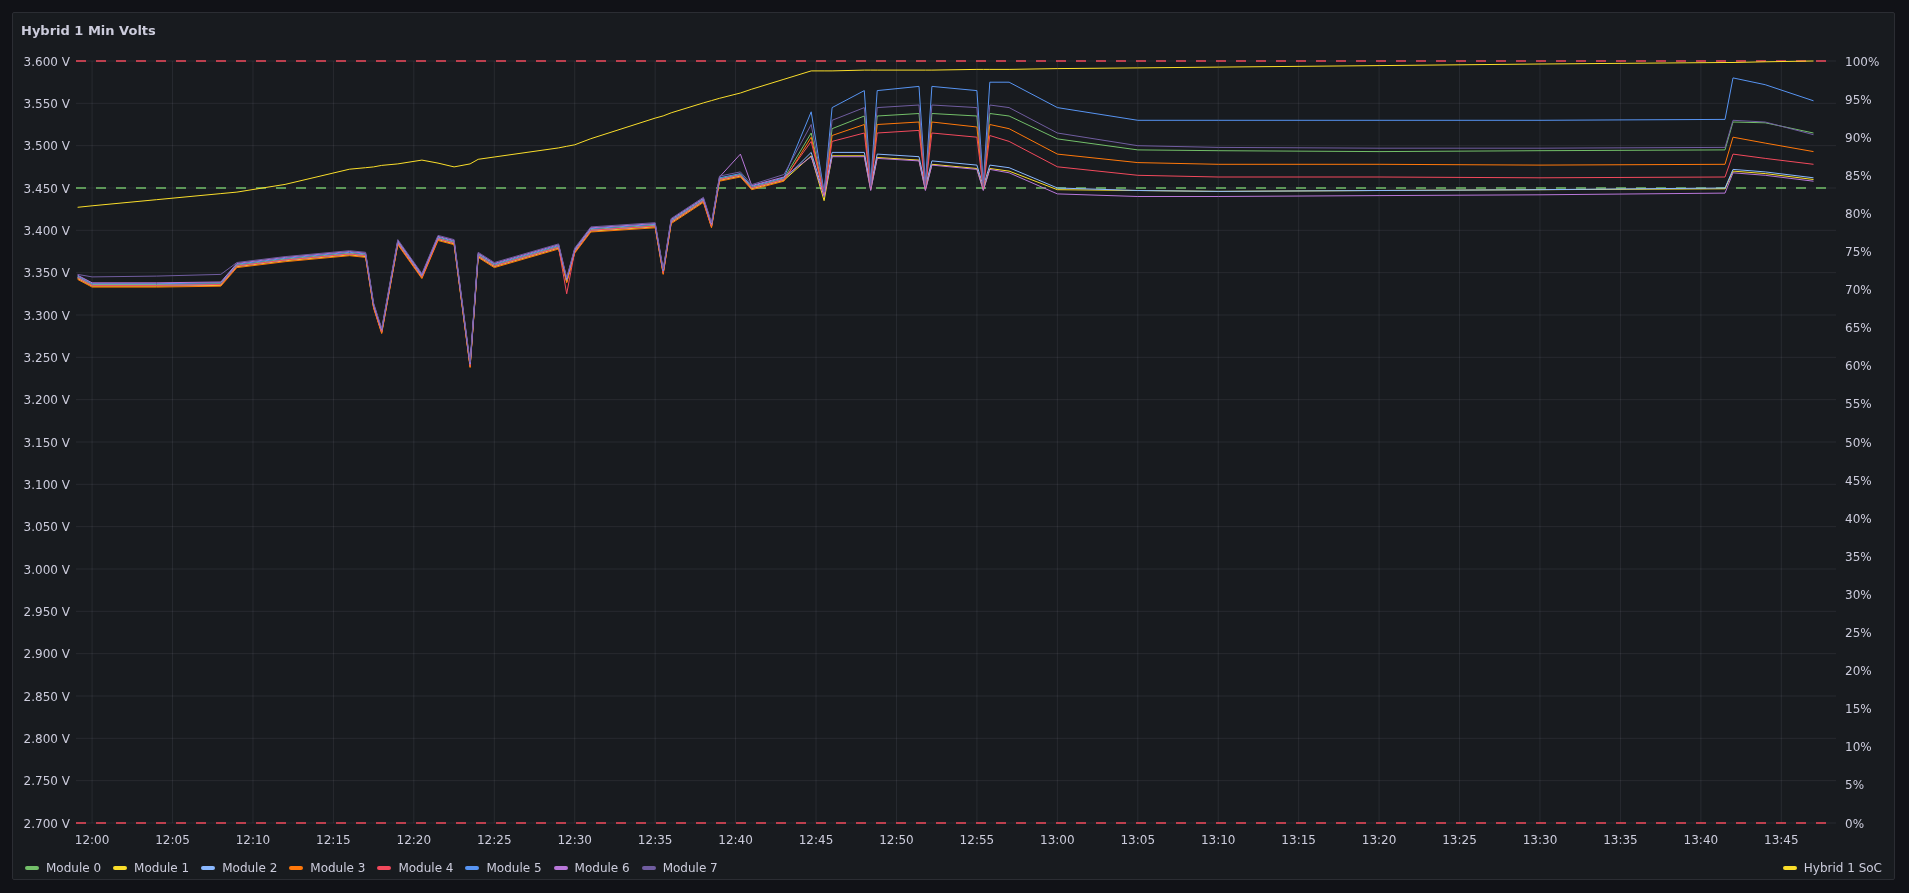 Image resolution: width=1909 pixels, height=893 pixels. I want to click on x-axis-label: 12:15, so click(333, 840).